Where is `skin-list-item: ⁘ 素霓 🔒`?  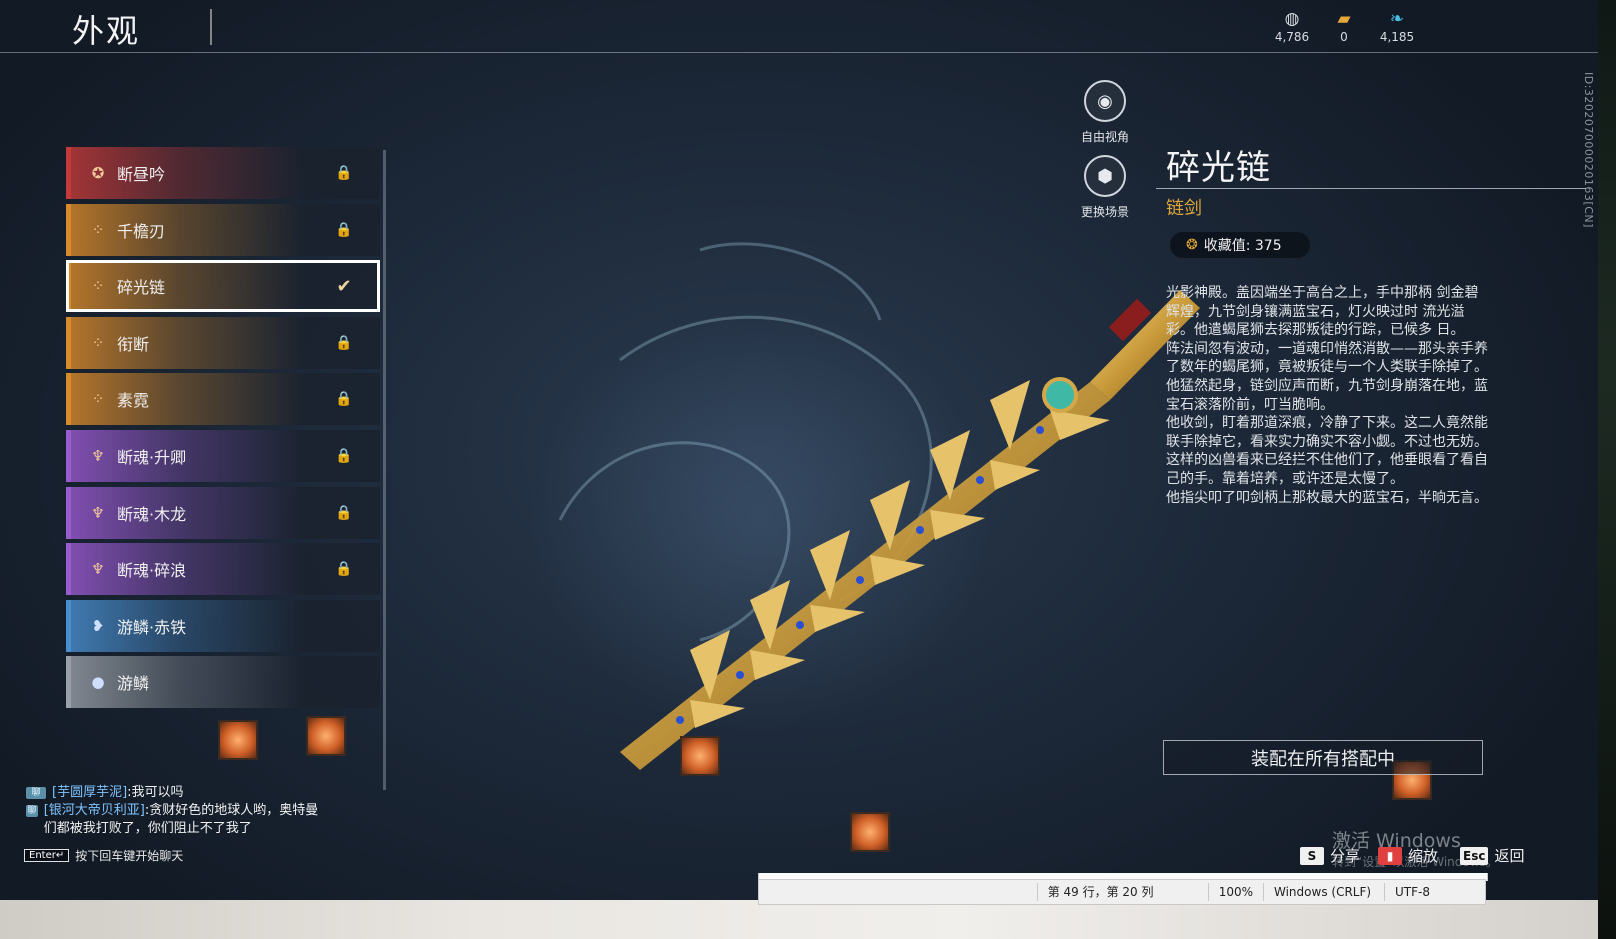
skin-list-item: ⁘ 素霓 🔒 is located at coordinates (223, 399).